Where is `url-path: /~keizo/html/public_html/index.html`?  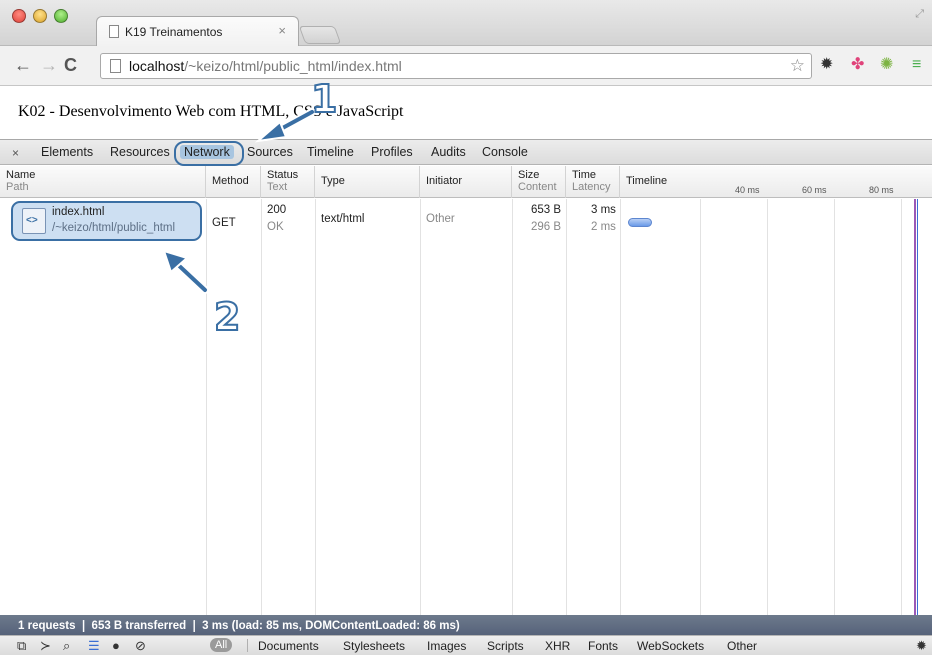 url-path: /~keizo/html/public_html/index.html is located at coordinates (293, 66).